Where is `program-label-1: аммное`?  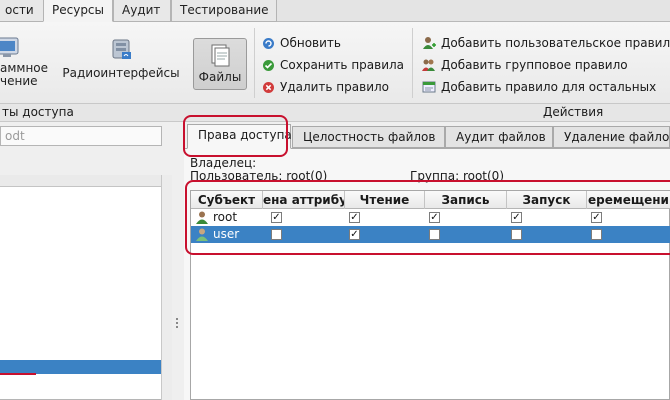
program-label-1: аммное is located at coordinates (24, 68).